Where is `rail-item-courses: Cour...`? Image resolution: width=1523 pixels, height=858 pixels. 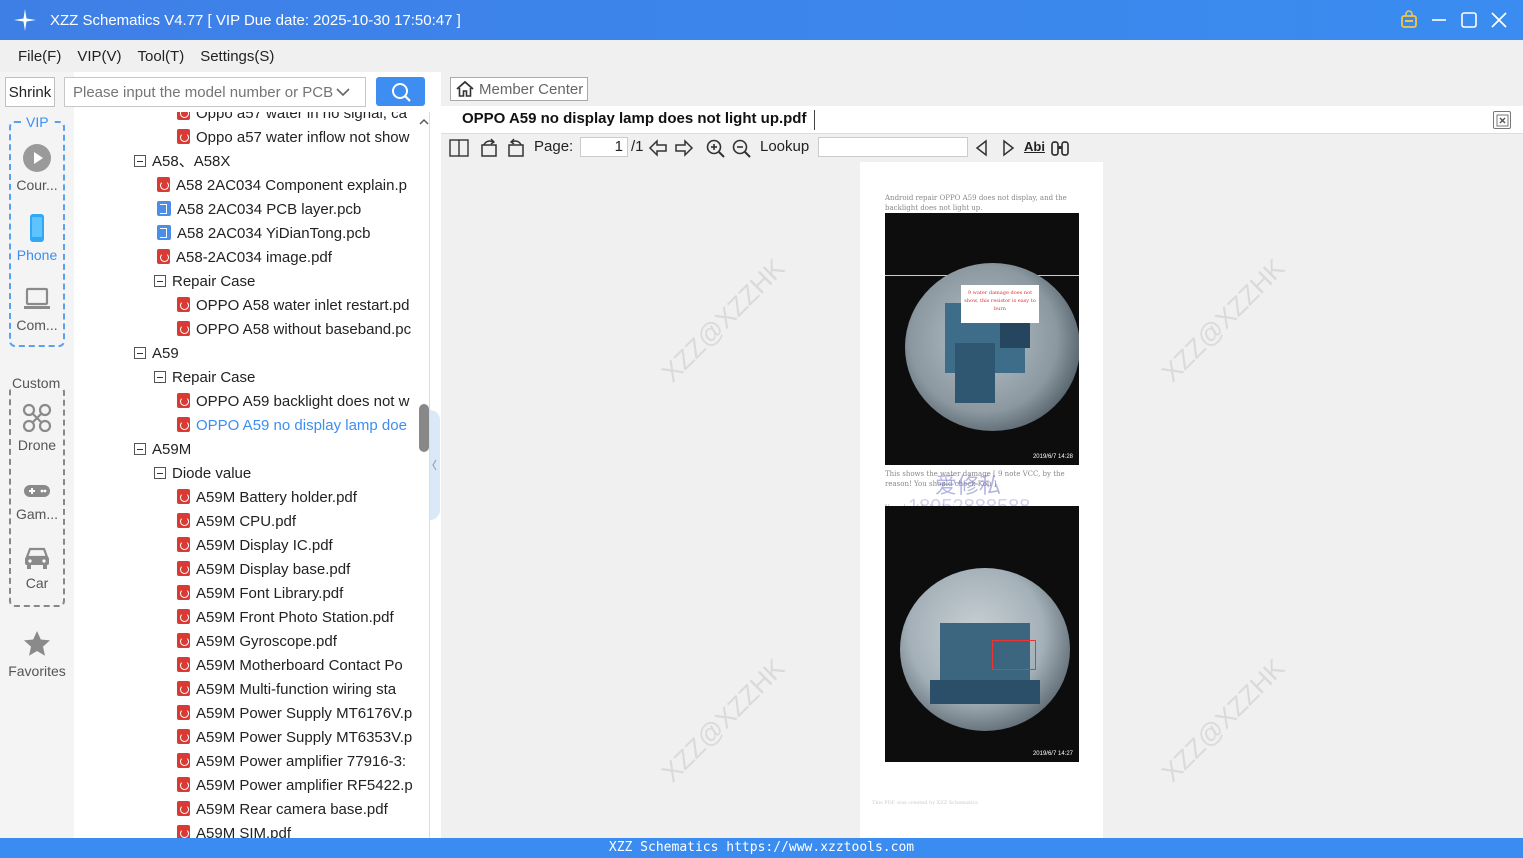
rail-item-courses: Cour... is located at coordinates (37, 168).